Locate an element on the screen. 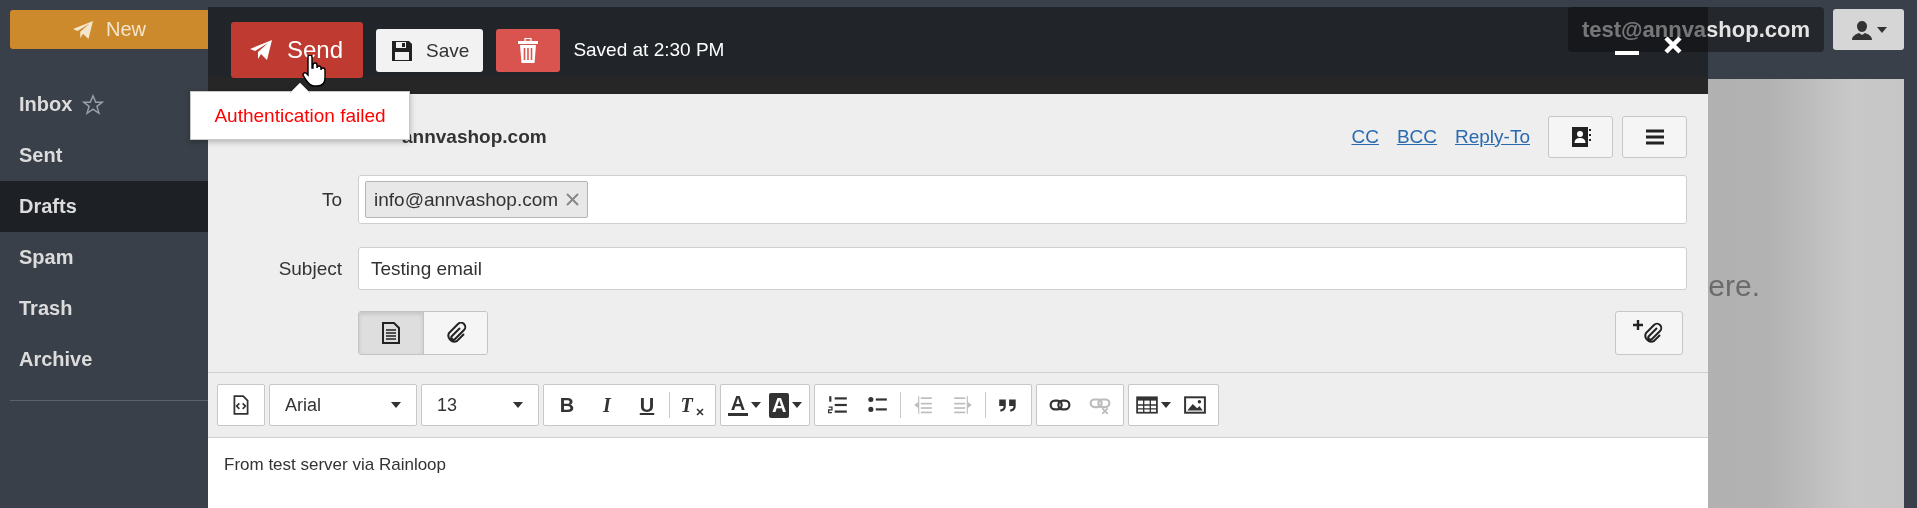  delete-button is located at coordinates (528, 50).